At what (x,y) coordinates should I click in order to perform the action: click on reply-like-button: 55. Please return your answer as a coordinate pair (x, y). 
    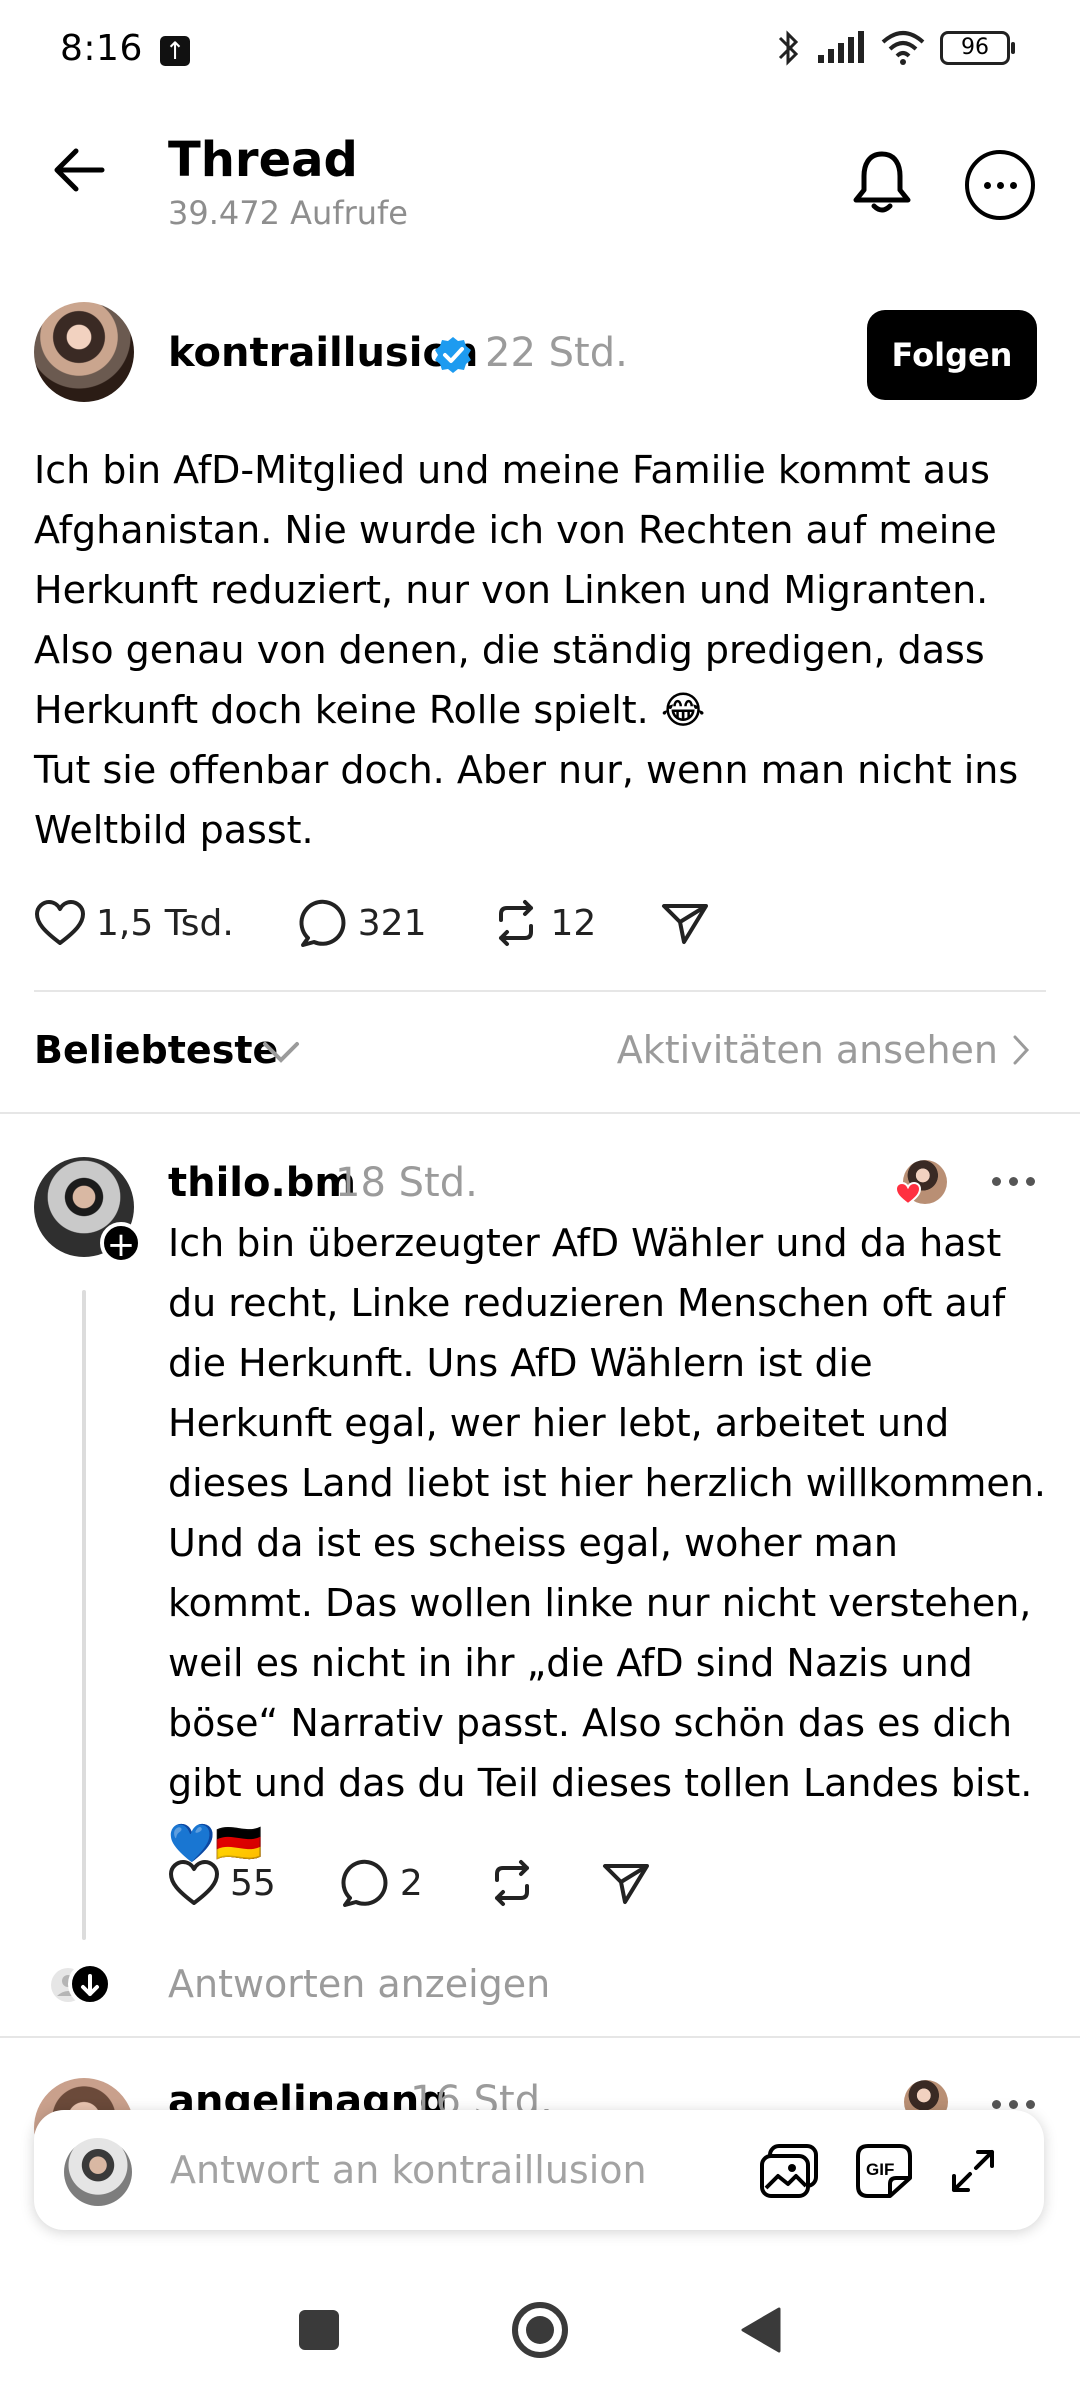
    Looking at the image, I should click on (222, 1883).